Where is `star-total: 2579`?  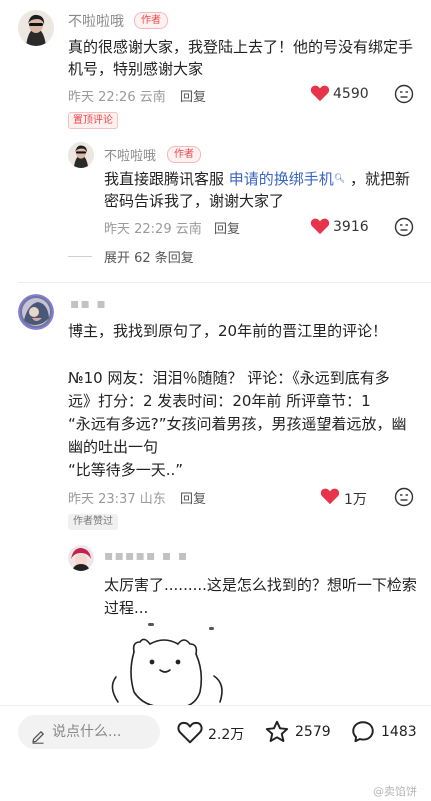
star-total: 2579 is located at coordinates (313, 732).